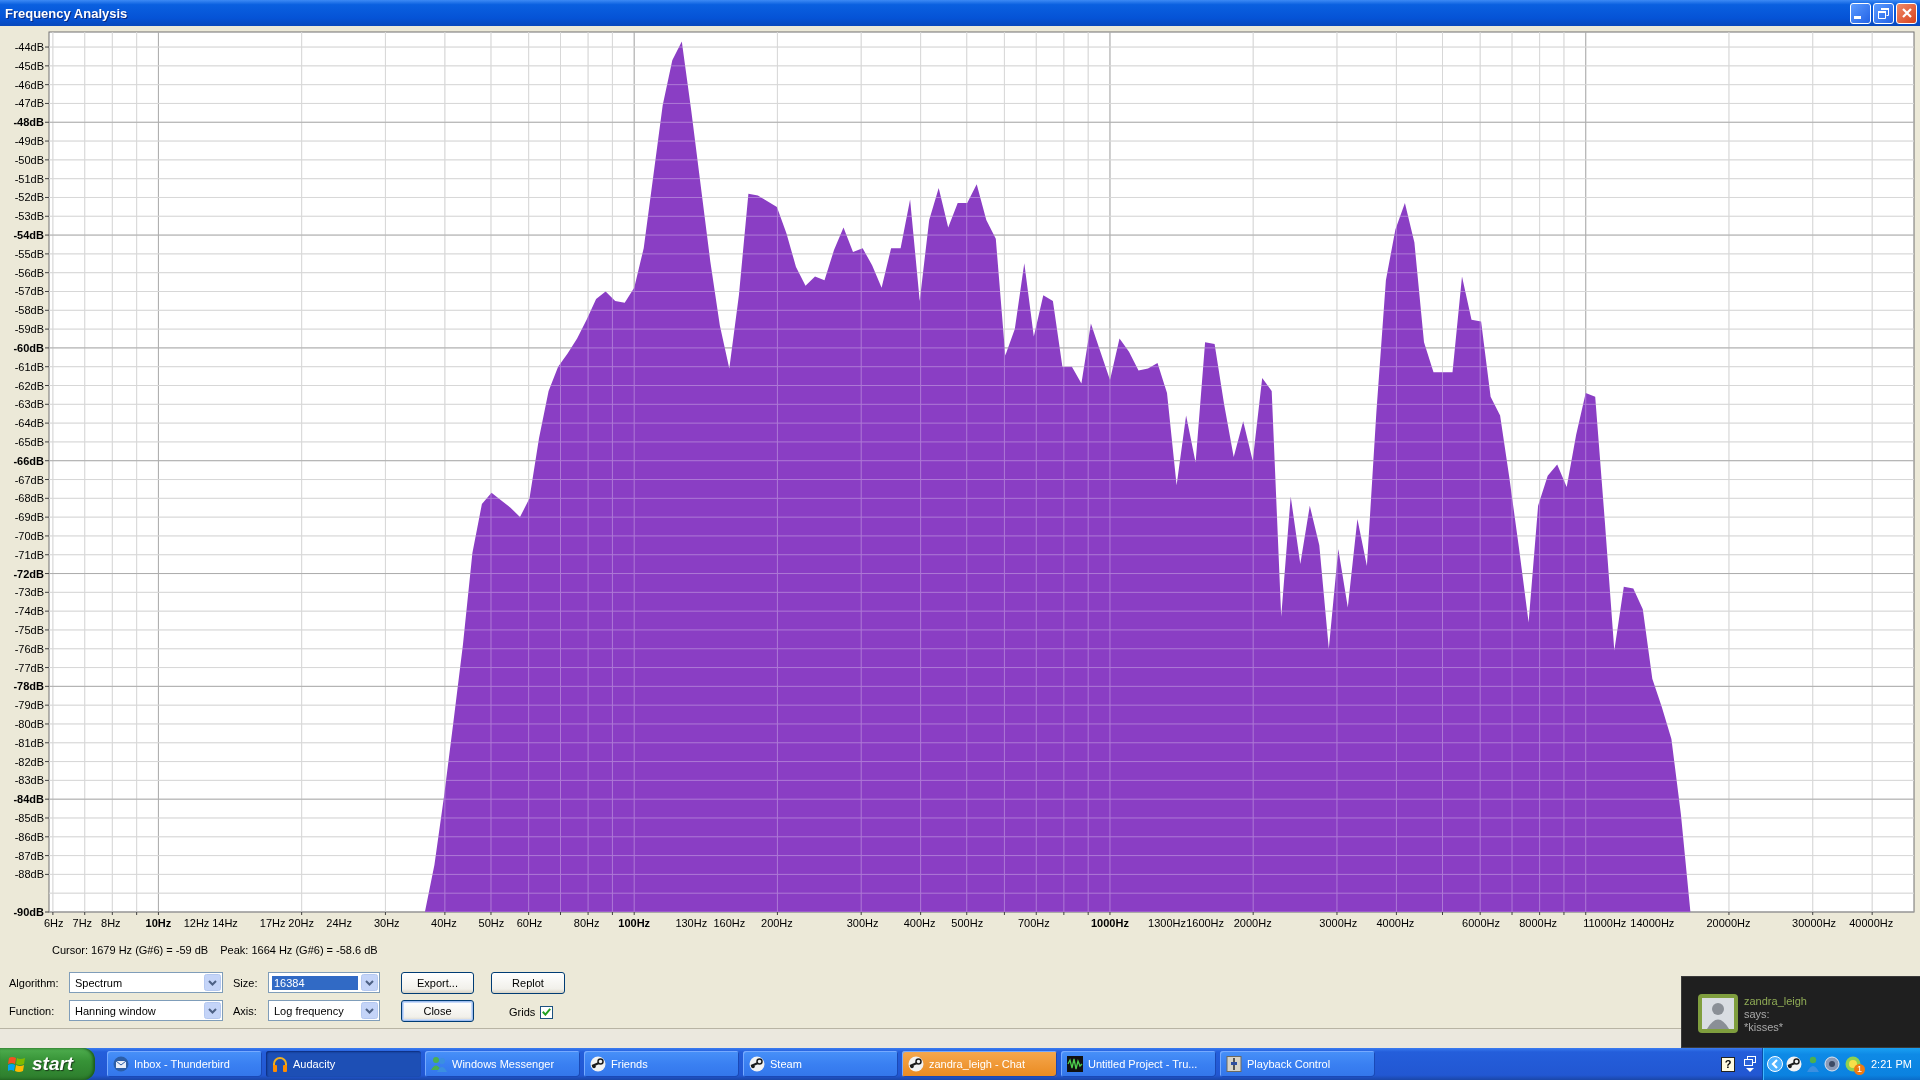 The height and width of the screenshot is (1080, 1920). Describe the element at coordinates (339, 923) in the screenshot. I see `x-axis-label: 24Hz` at that location.